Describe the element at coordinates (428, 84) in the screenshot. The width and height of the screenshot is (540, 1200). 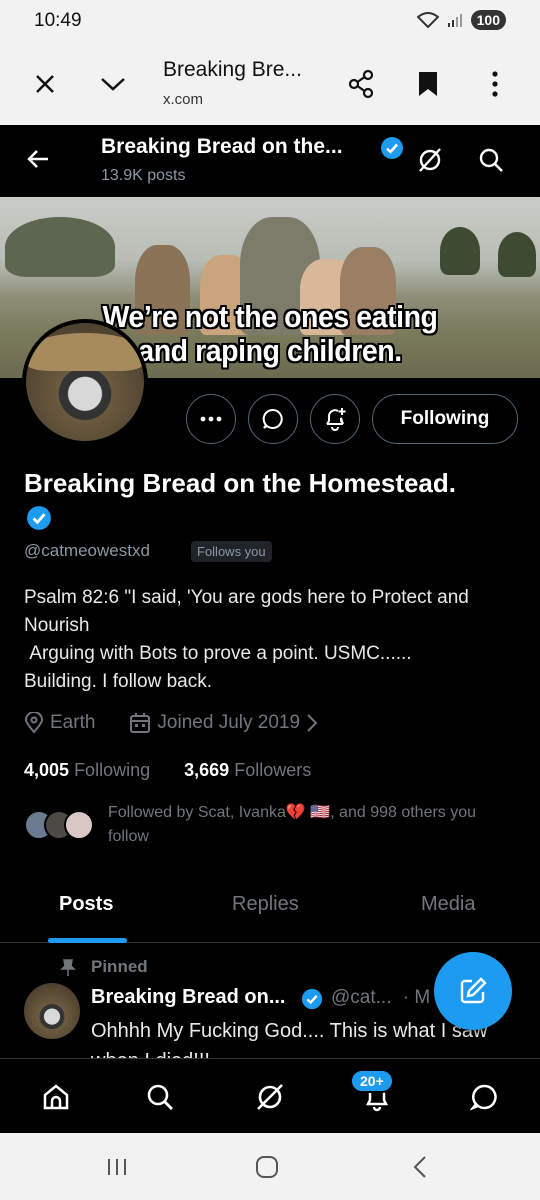
I see `bookmark-icon` at that location.